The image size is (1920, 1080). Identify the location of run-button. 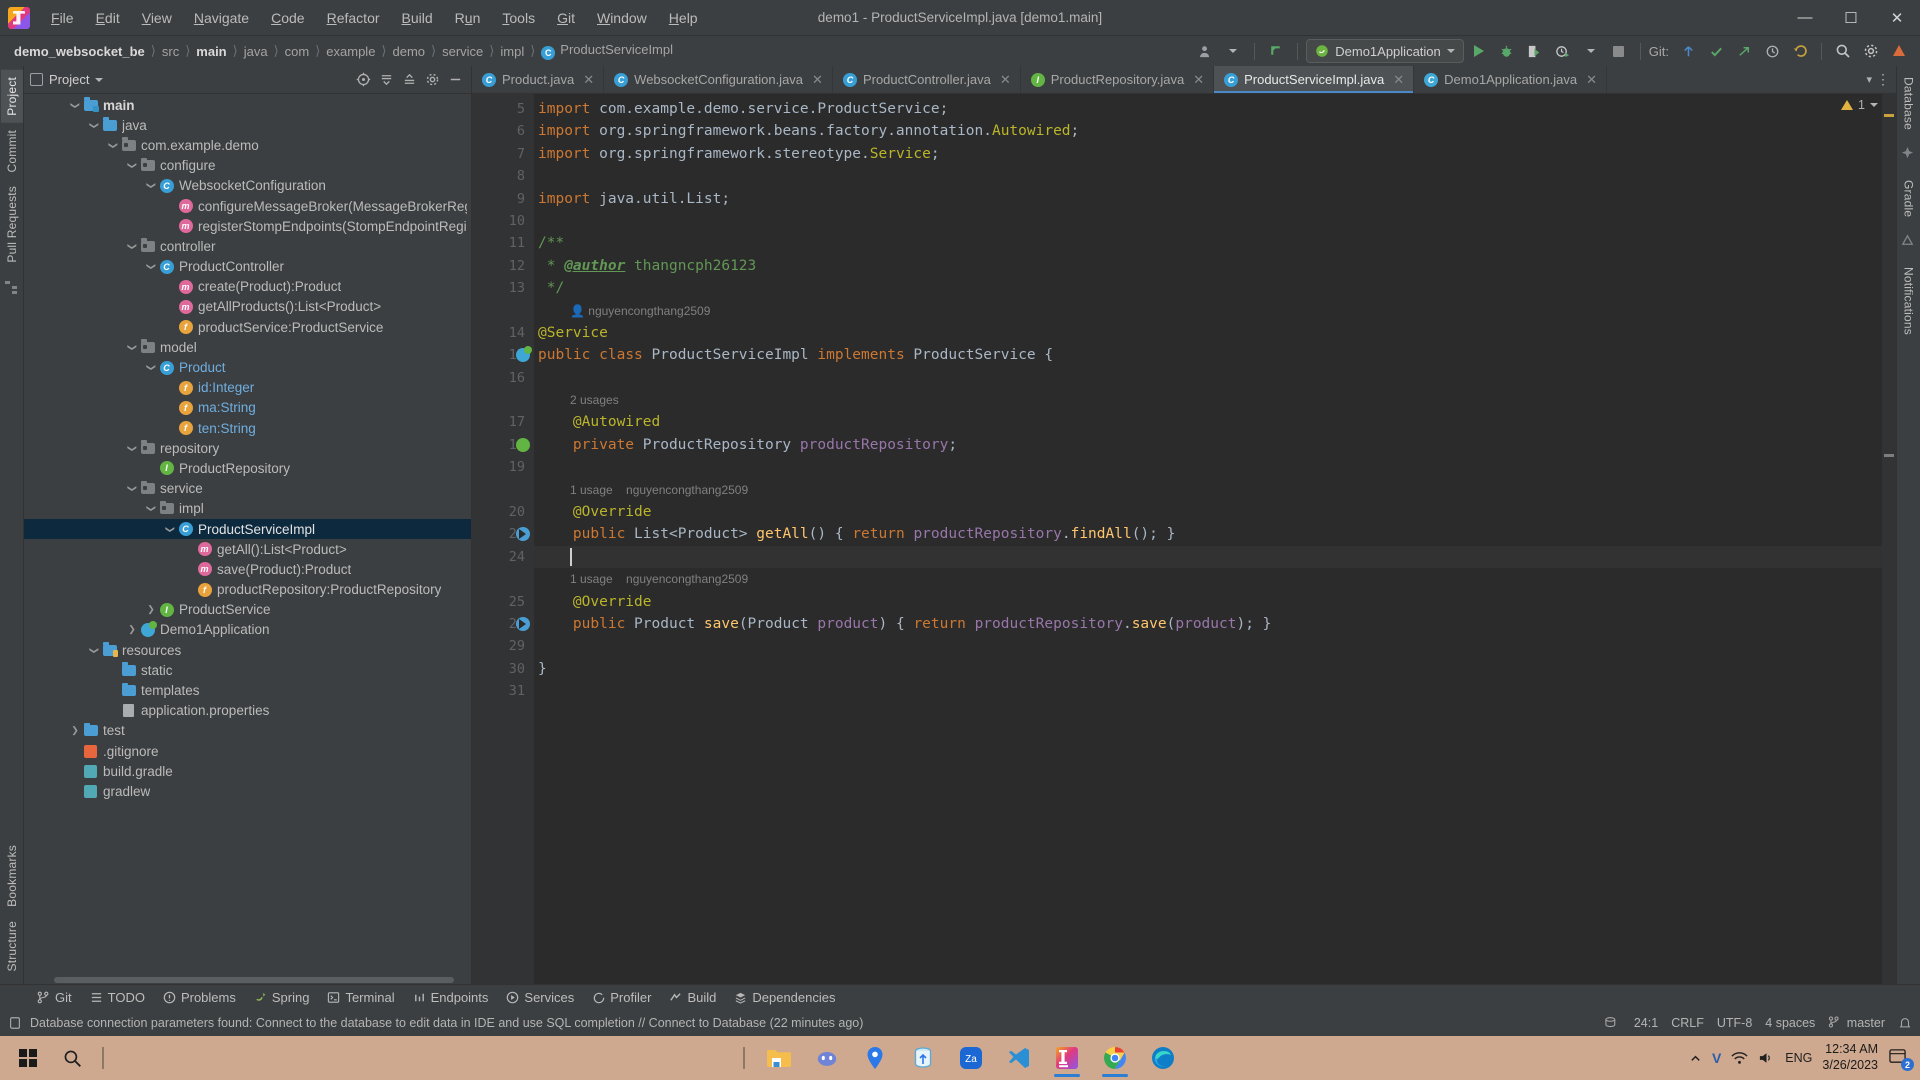
(1479, 51).